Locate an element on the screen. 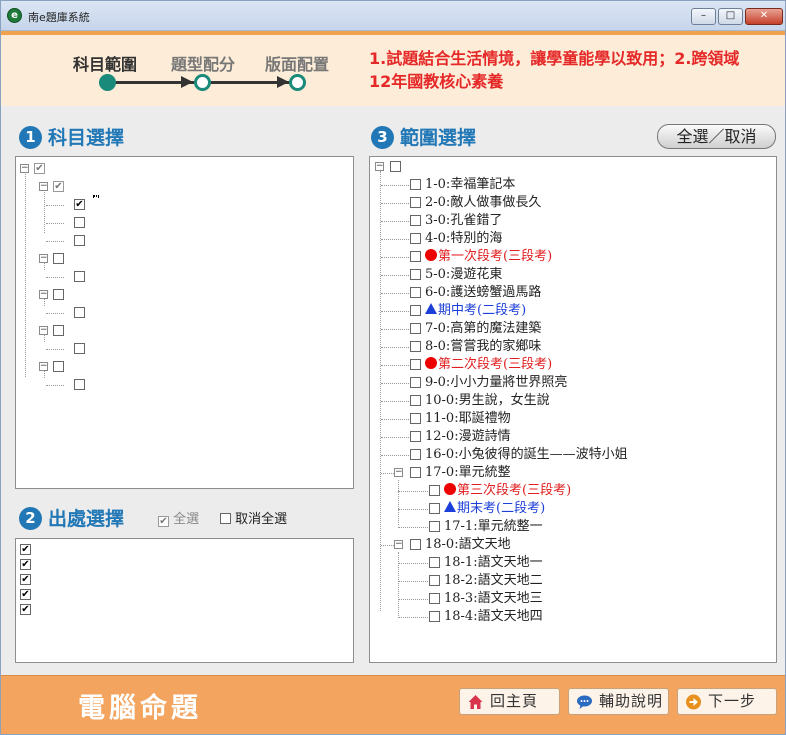 Image resolution: width=786 pixels, height=735 pixels. subject-tree-item: ✔ is located at coordinates (181, 205).